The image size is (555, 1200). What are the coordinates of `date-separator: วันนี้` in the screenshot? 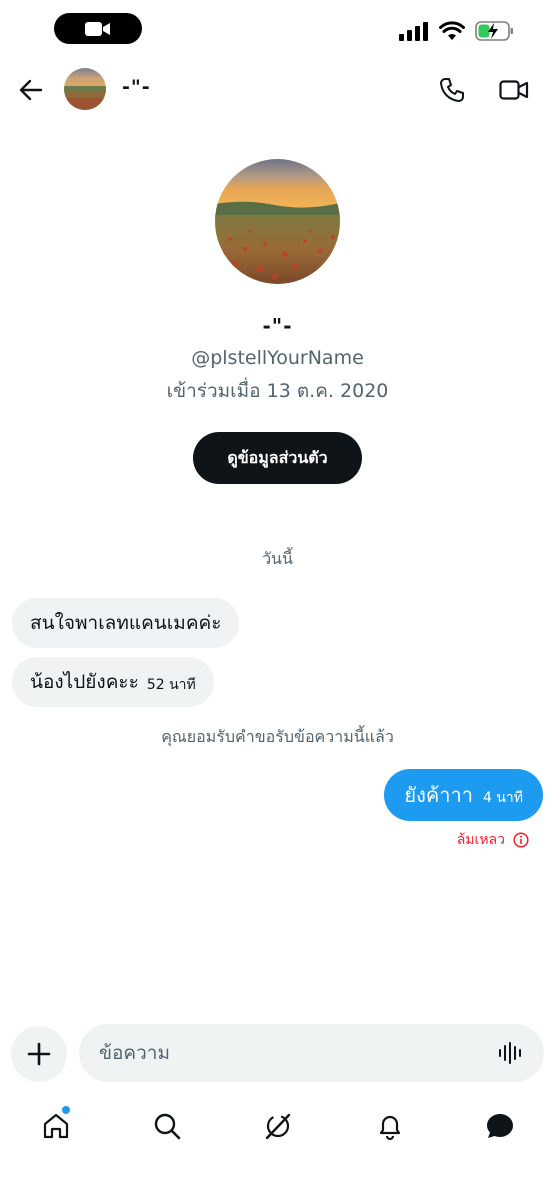 It's located at (277, 558).